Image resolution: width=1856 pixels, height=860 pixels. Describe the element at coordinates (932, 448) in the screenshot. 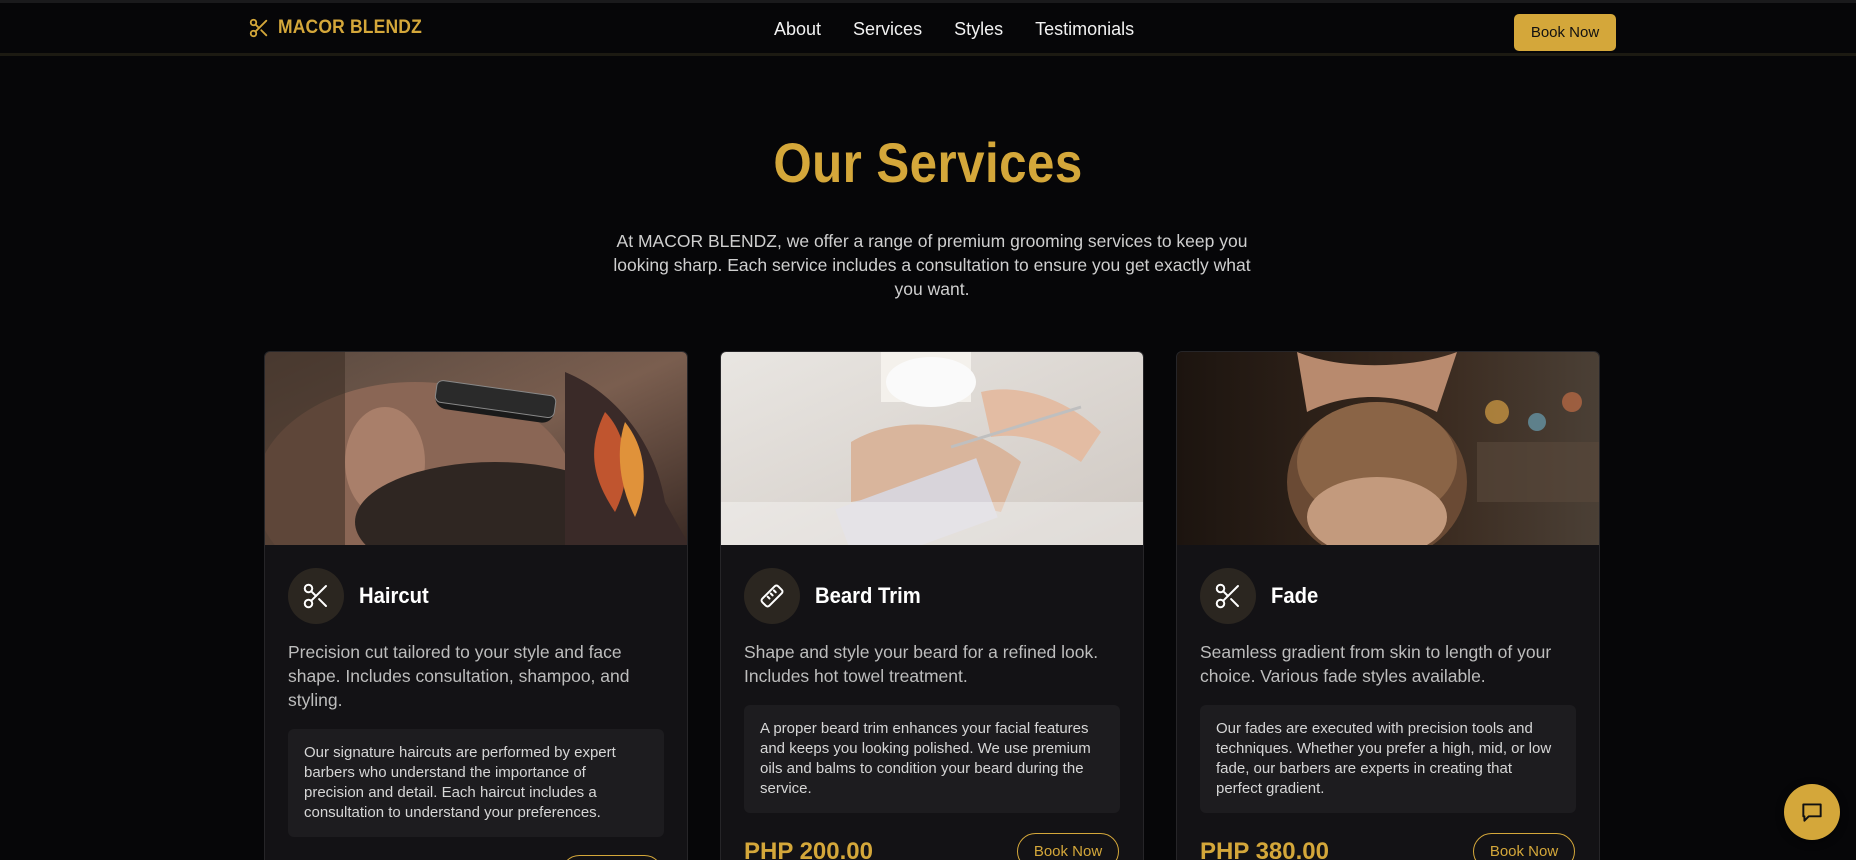

I see `service-image-beard-trim` at that location.